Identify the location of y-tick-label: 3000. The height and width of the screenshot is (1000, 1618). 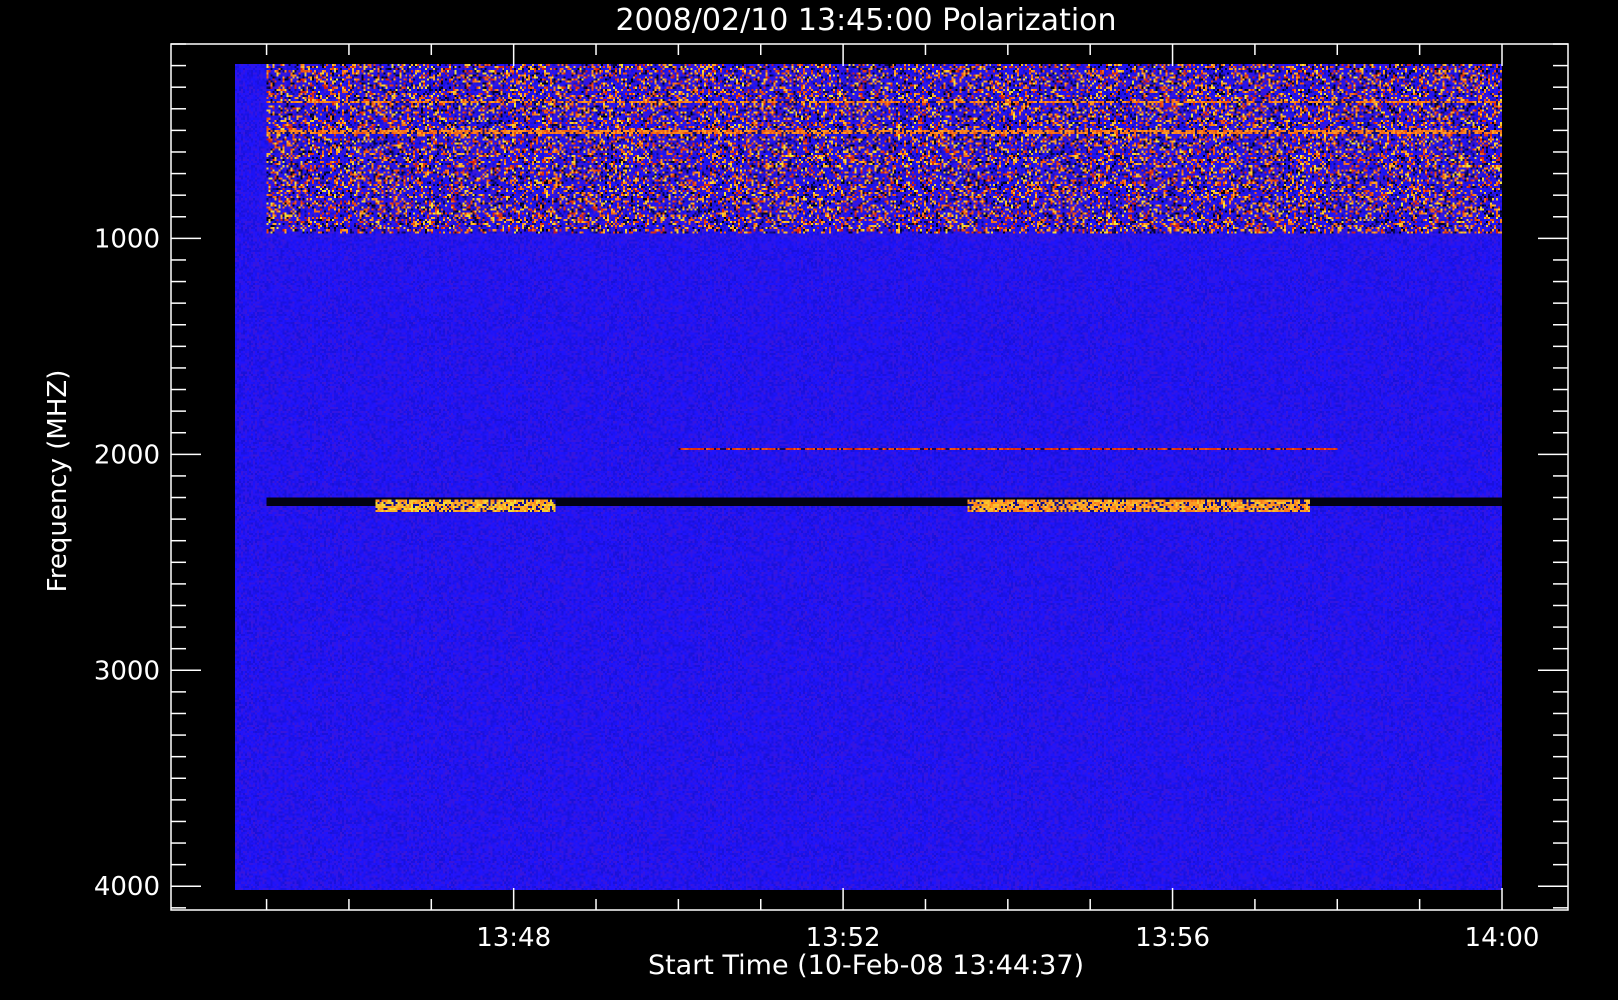
(127, 671).